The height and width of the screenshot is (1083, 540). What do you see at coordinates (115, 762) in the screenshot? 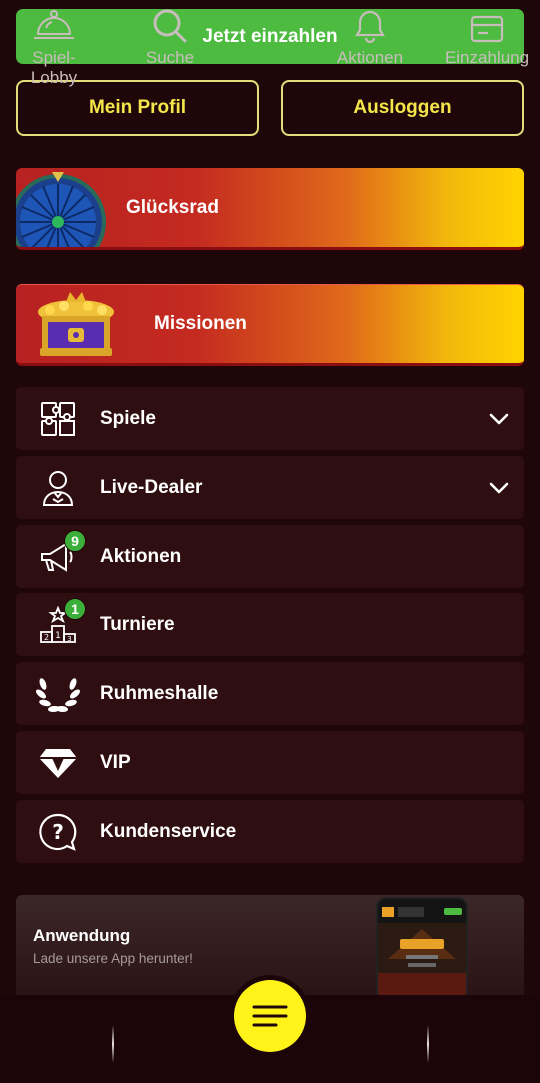
I see `menu-item-label: VIP` at bounding box center [115, 762].